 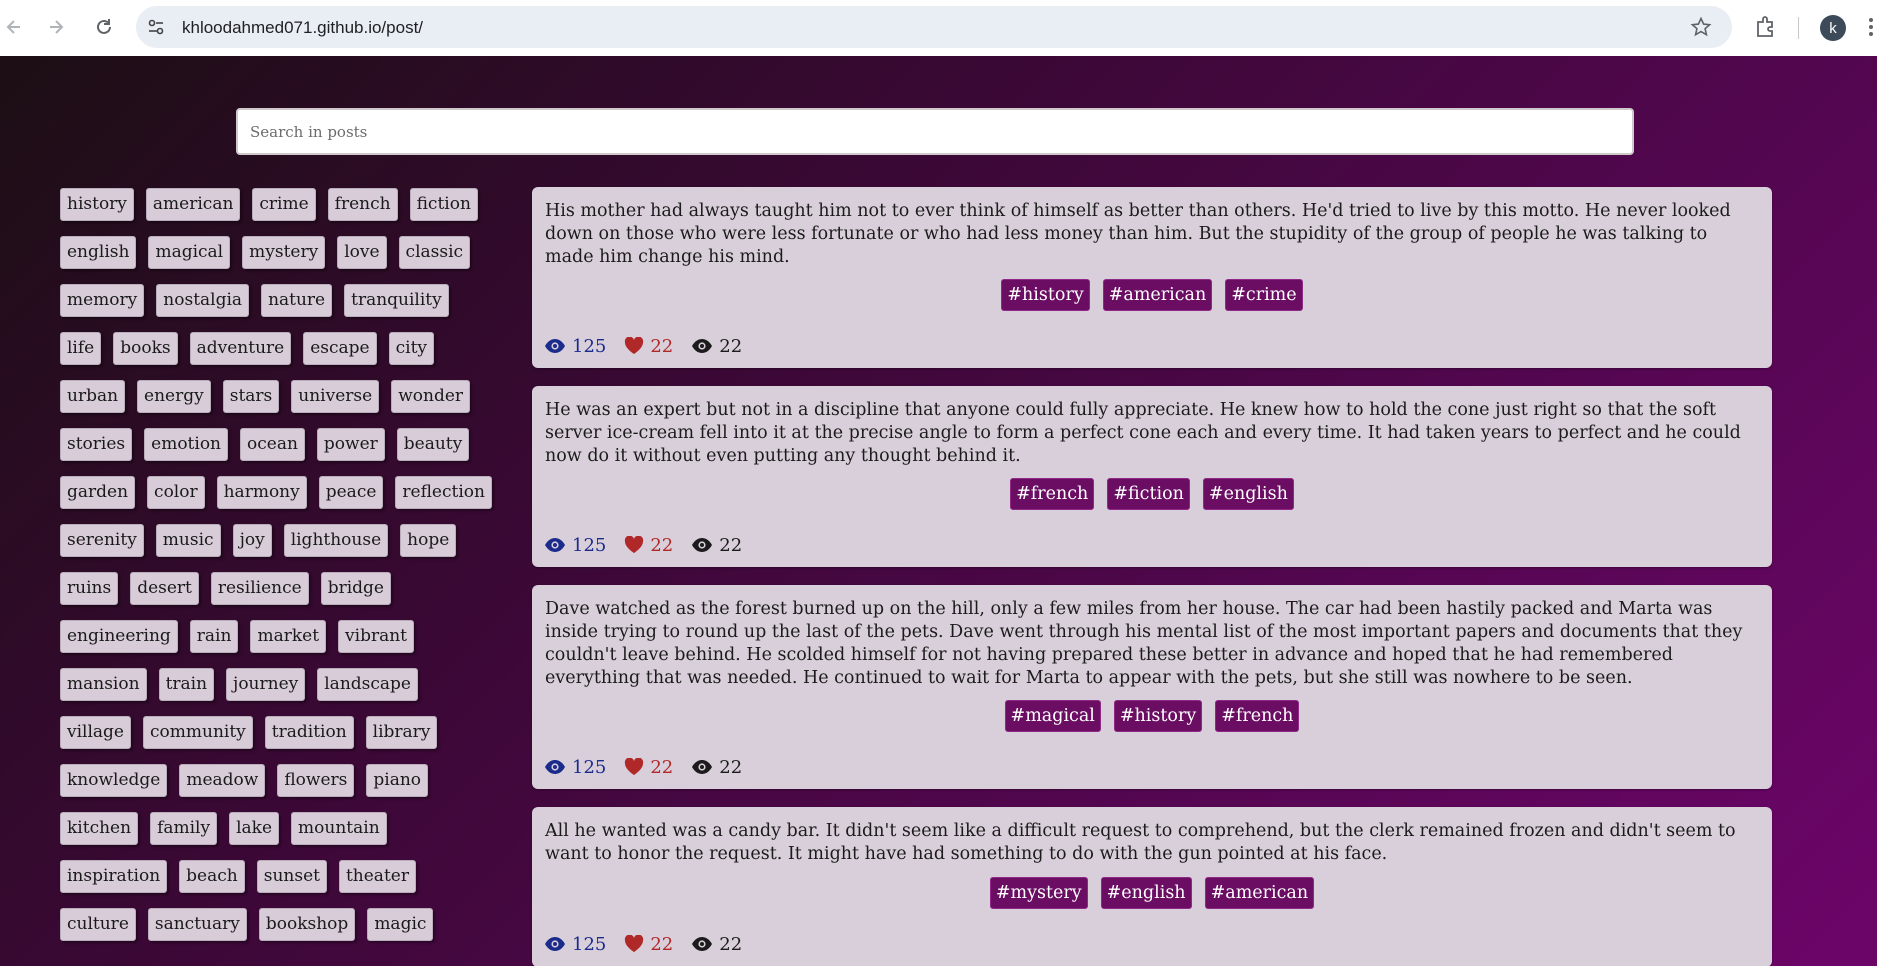 What do you see at coordinates (189, 252) in the screenshot?
I see `tag-chip: magical` at bounding box center [189, 252].